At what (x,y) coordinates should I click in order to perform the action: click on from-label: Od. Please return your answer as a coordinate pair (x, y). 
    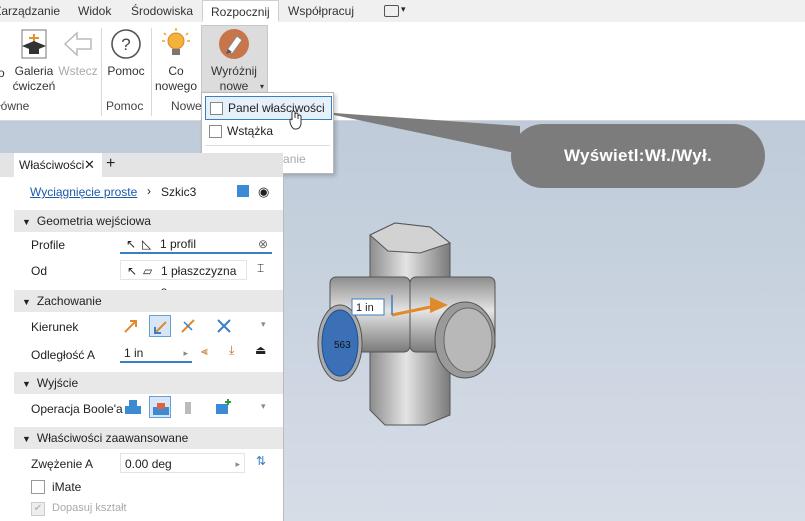
    Looking at the image, I should click on (39, 271).